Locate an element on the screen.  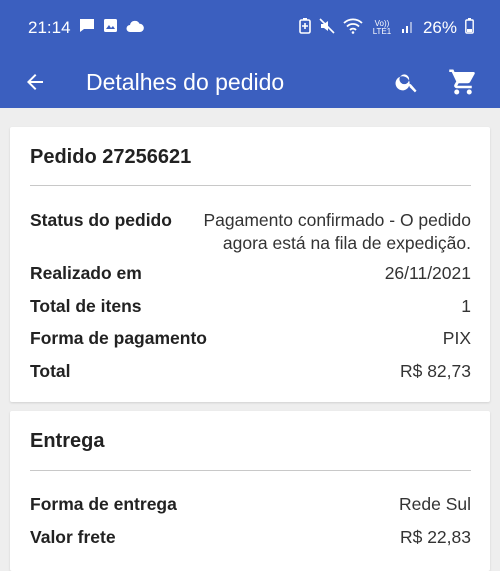
search-icon is located at coordinates (406, 83).